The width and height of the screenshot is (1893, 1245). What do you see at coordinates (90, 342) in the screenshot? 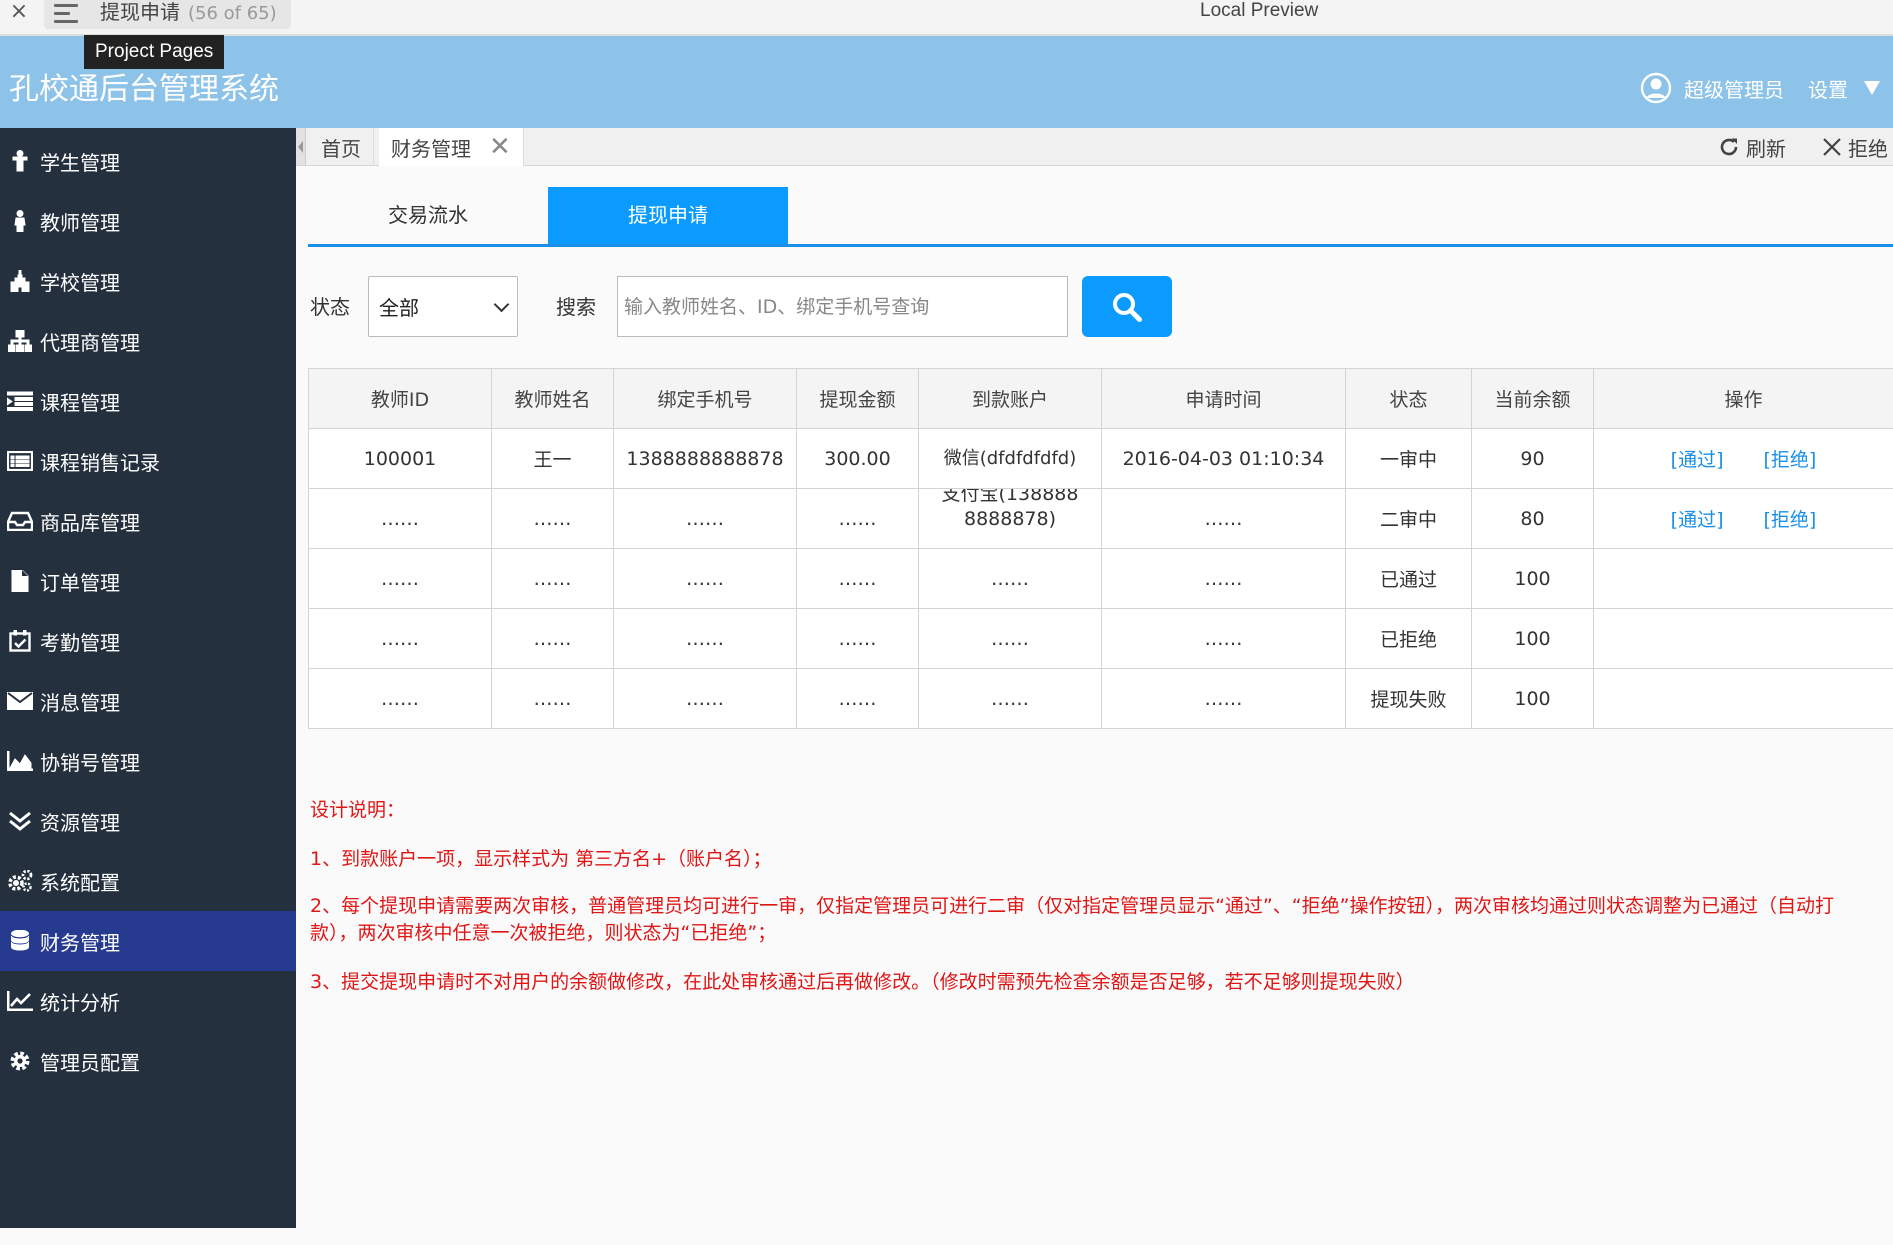
I see `sidebar-item-label: 代理商管理` at bounding box center [90, 342].